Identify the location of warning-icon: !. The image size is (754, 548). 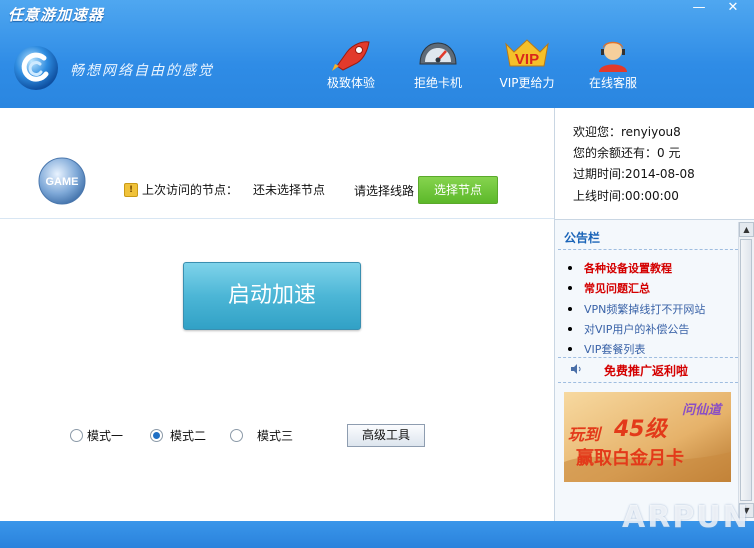
(131, 190).